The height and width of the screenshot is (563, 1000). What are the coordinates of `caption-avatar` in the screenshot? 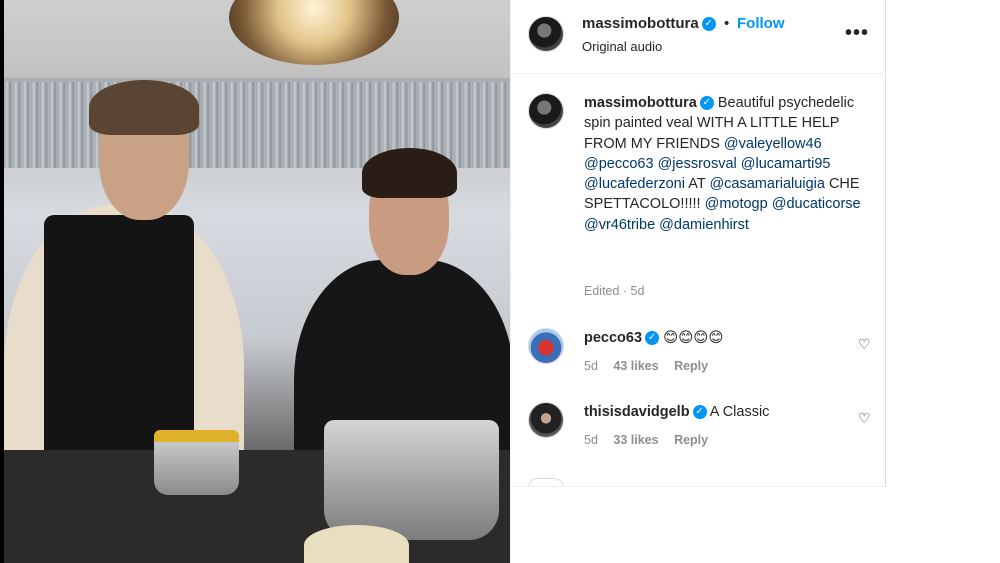 It's located at (546, 111).